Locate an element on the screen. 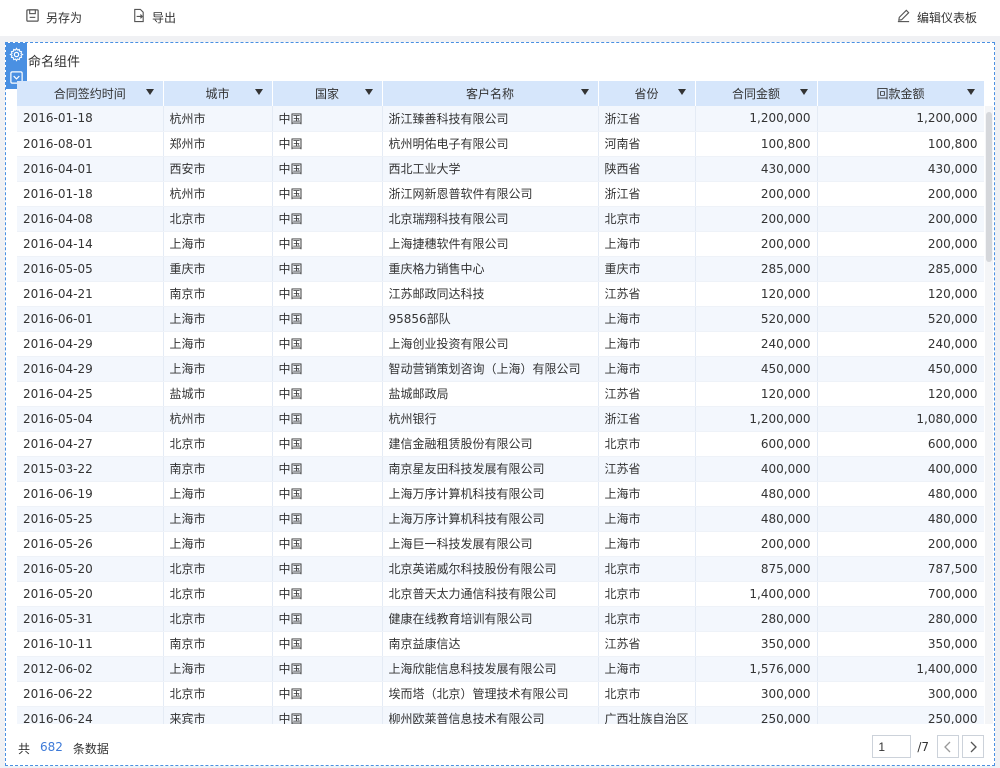 Image resolution: width=1000 pixels, height=768 pixels. table-cell: 北京普天太力通信科技有限公司 is located at coordinates (490, 594).